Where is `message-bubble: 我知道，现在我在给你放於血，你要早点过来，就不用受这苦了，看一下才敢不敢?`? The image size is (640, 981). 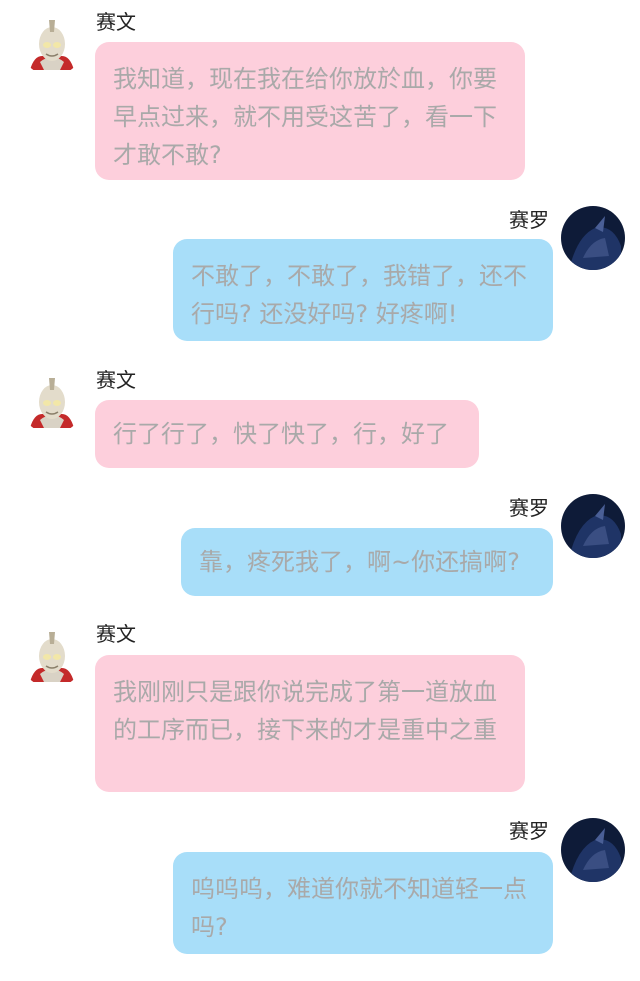 message-bubble: 我知道，现在我在给你放於血，你要早点过来，就不用受这苦了，看一下才敢不敢? is located at coordinates (310, 111).